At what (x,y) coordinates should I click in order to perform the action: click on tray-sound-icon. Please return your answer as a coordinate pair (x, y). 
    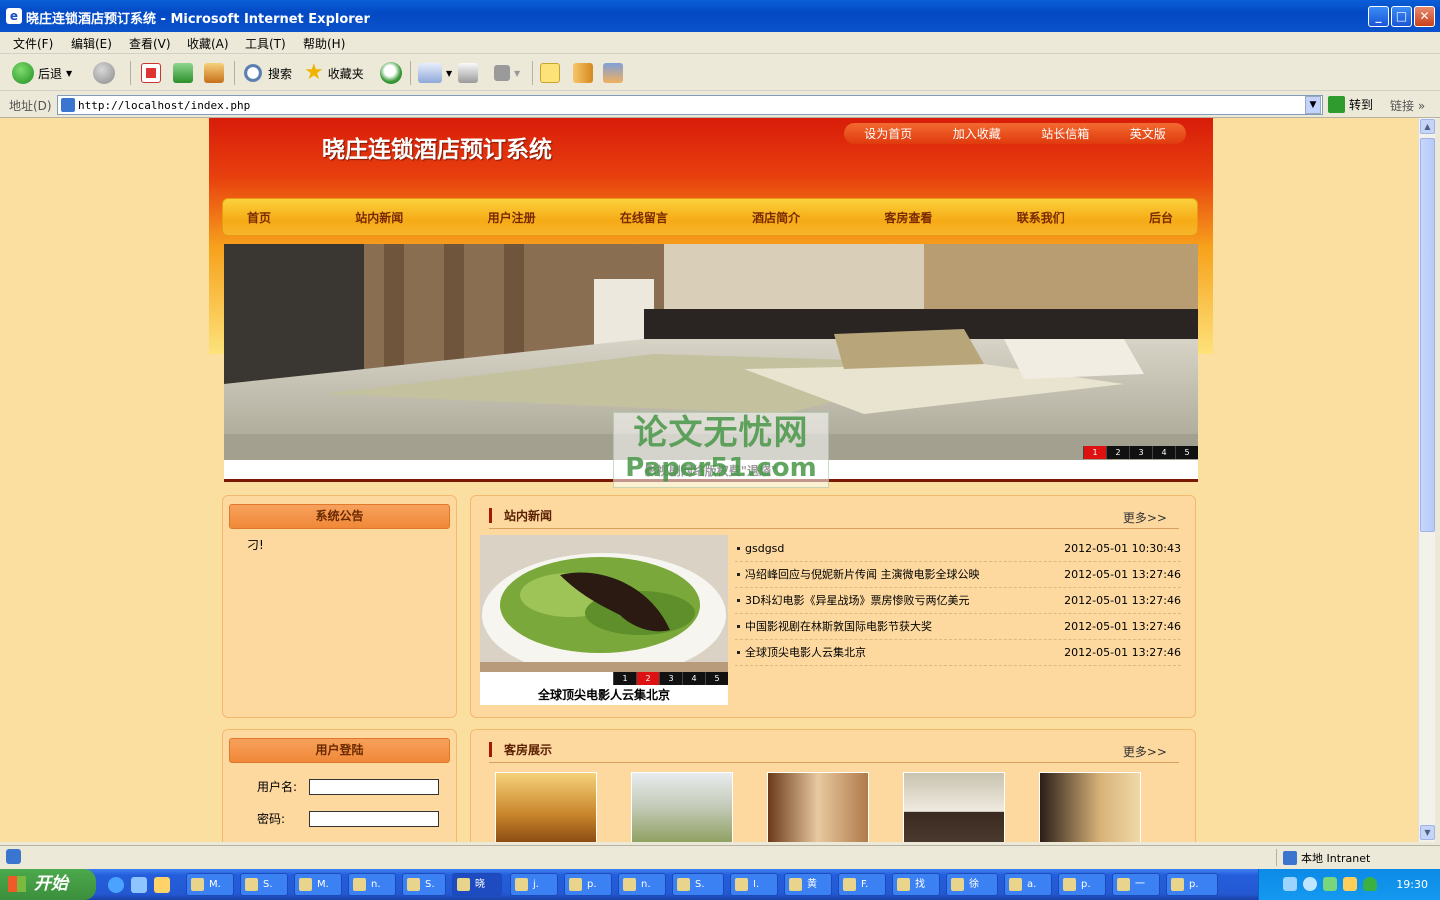
    Looking at the image, I should click on (1310, 884).